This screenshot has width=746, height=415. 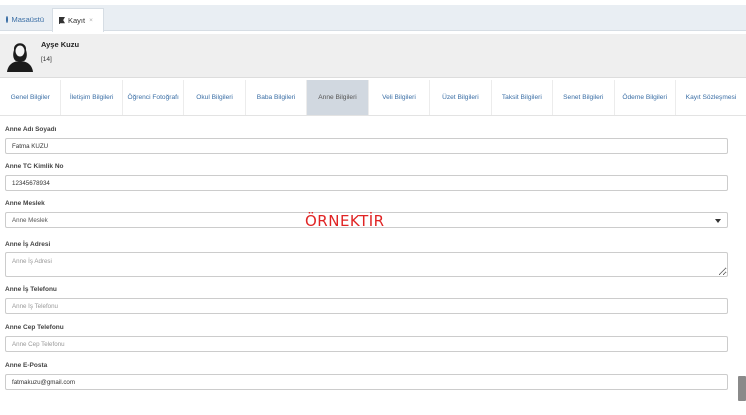 I want to click on anne-cep-telefonu-input, so click(x=366, y=344).